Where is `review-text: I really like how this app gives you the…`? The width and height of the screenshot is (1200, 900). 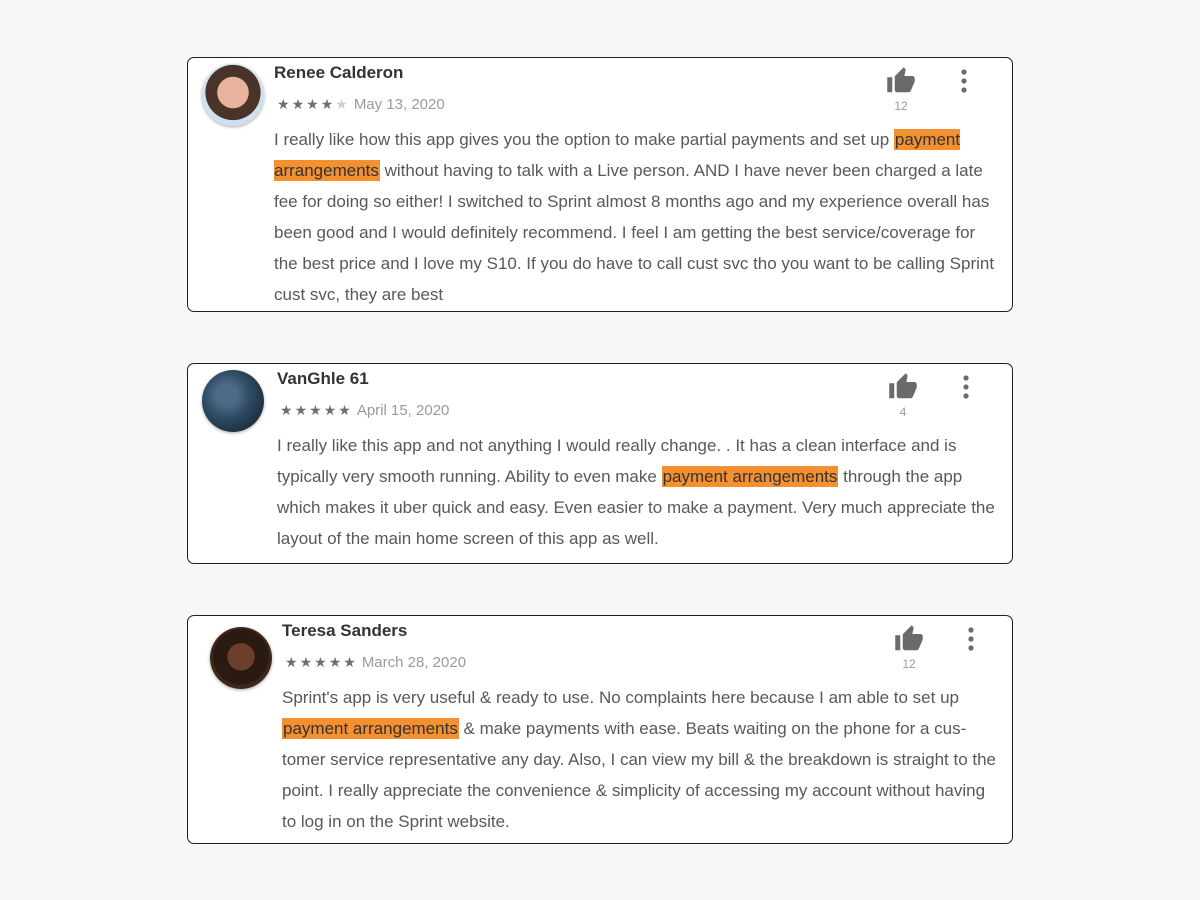 review-text: I really like how this app gives you the… is located at coordinates (634, 216).